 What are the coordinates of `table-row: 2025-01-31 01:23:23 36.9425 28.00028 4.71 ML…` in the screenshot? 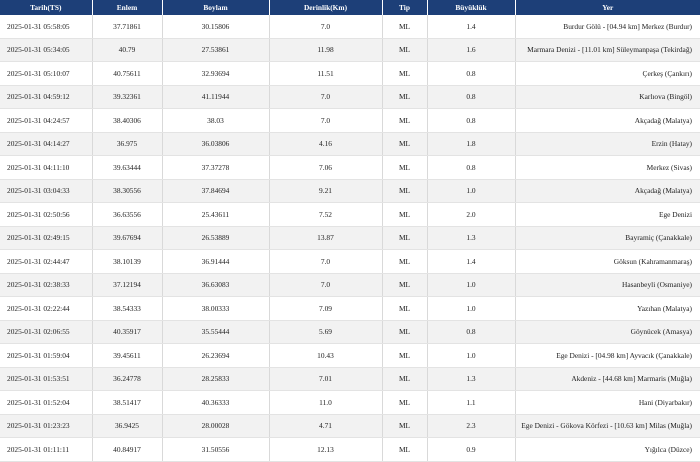 It's located at (350, 426).